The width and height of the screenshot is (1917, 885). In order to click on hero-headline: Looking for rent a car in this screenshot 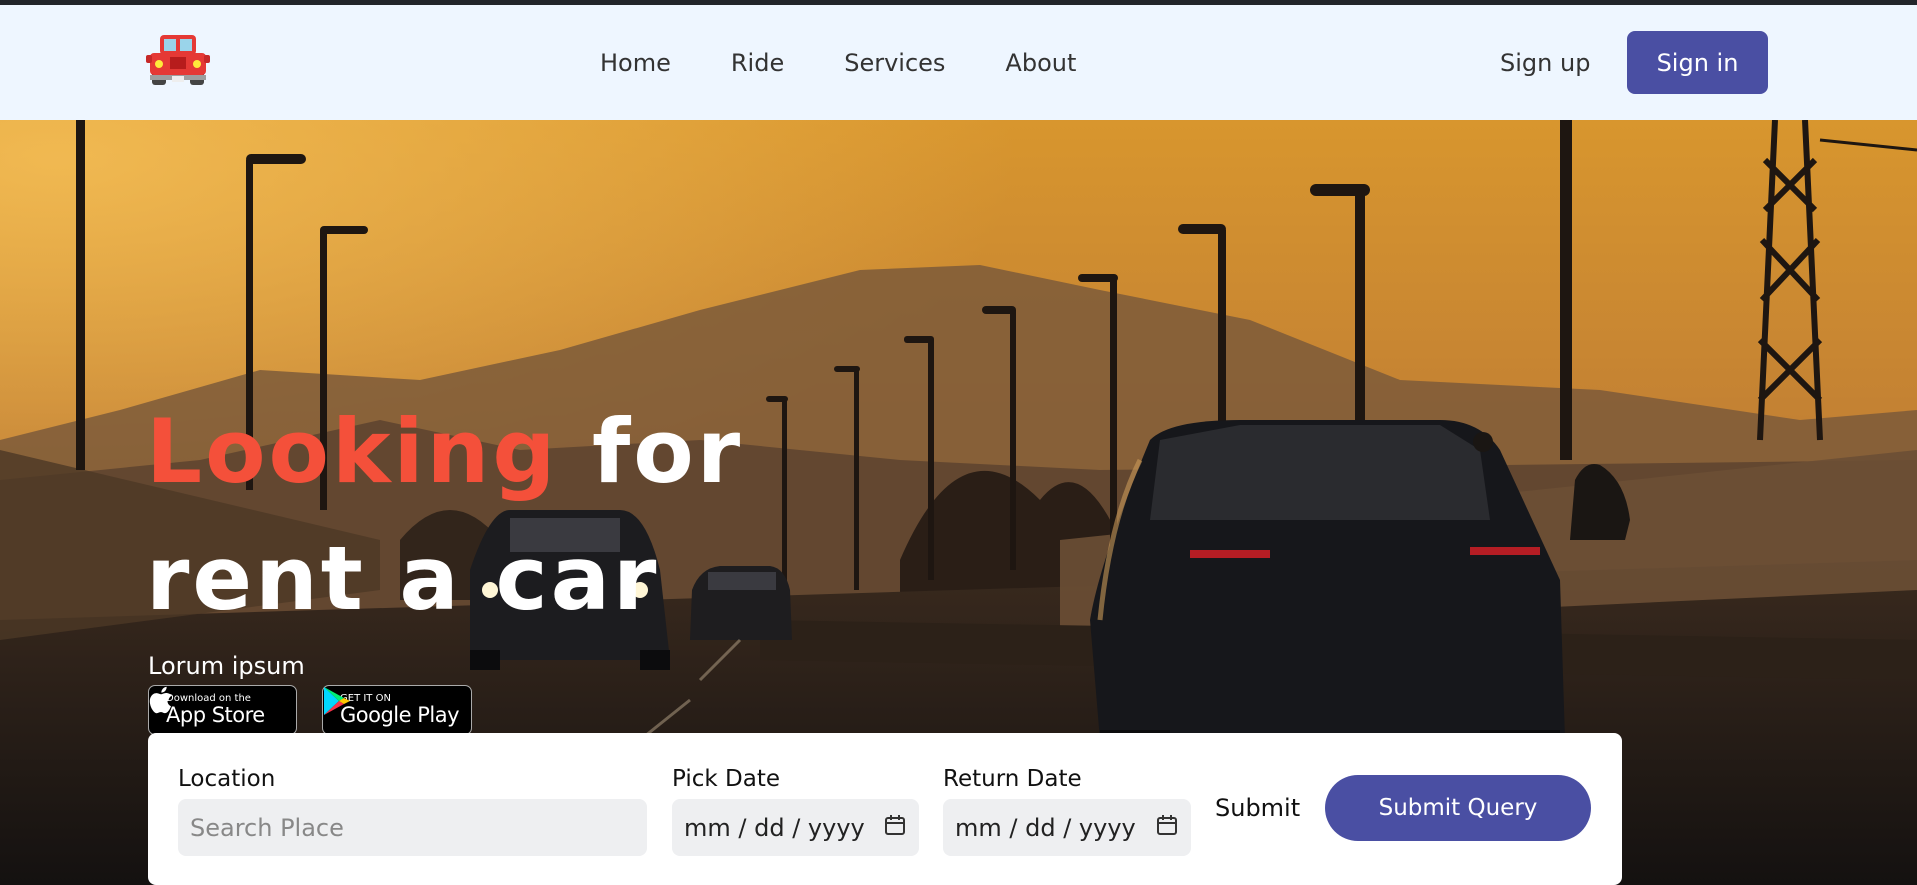, I will do `click(444, 515)`.